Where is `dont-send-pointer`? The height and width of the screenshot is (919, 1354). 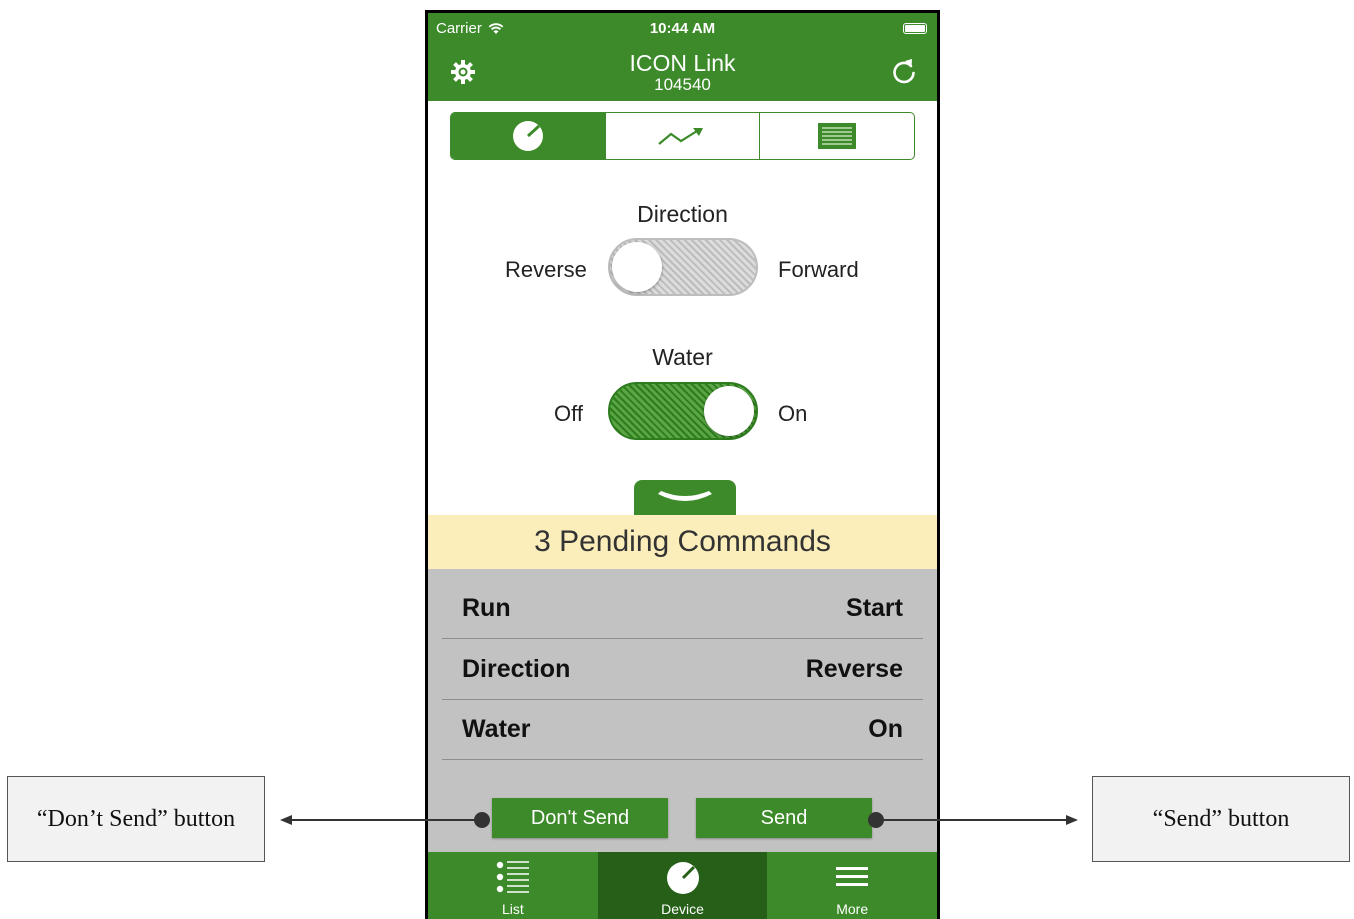
dont-send-pointer is located at coordinates (385, 820).